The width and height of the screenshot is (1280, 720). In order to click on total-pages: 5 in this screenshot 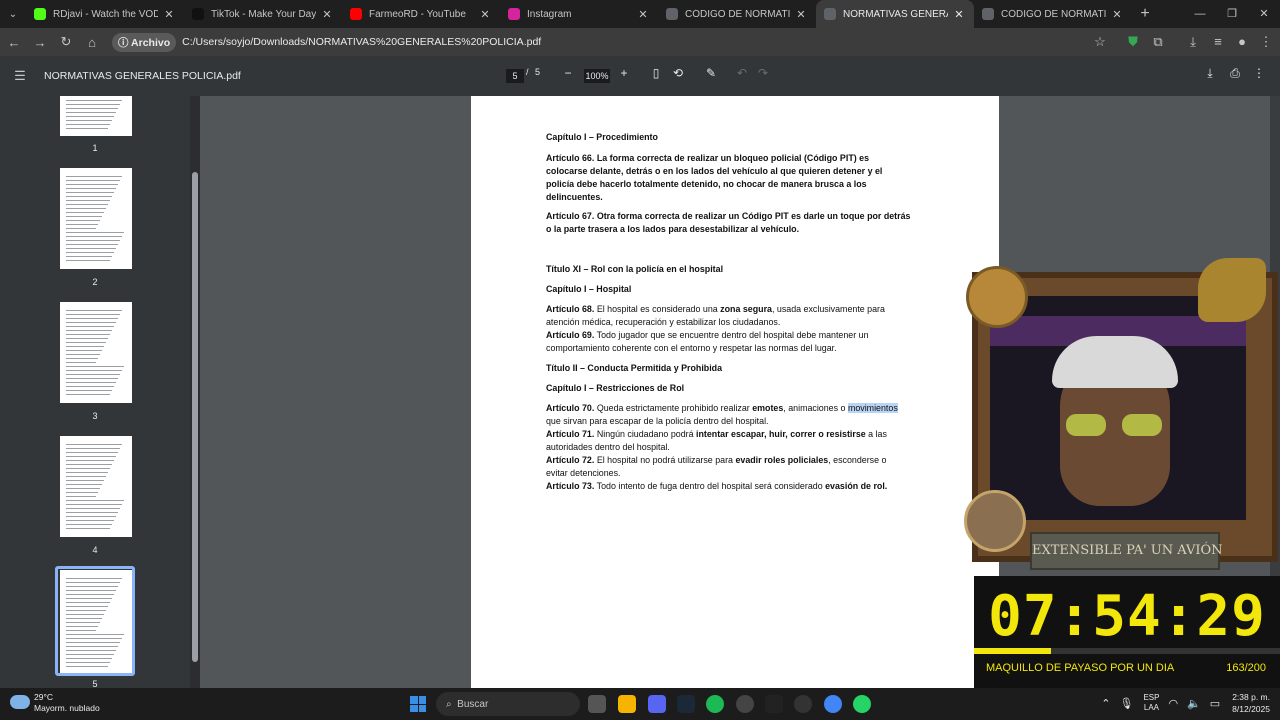, I will do `click(538, 72)`.